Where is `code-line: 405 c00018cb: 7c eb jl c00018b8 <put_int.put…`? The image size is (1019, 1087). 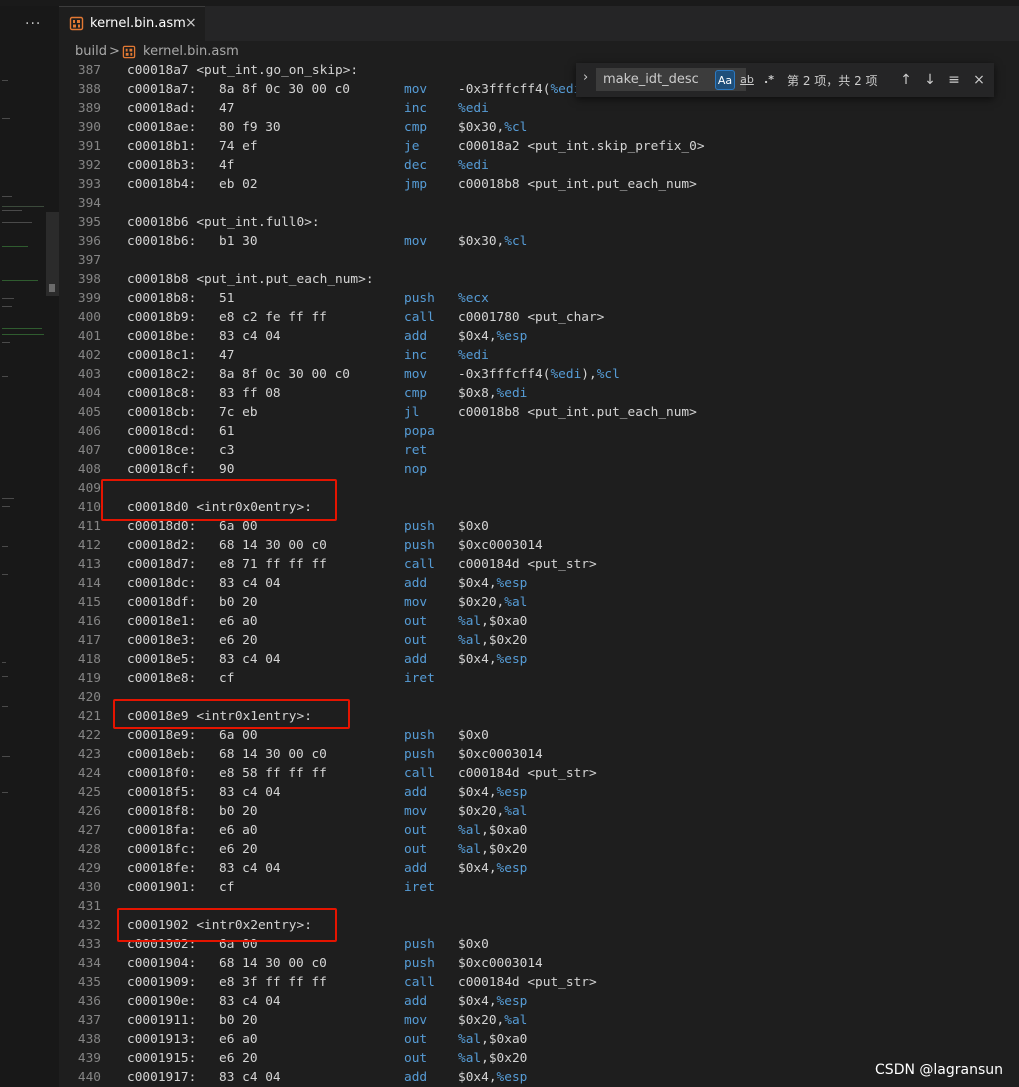
code-line: 405 c00018cb: 7c eb jl c00018b8 <put_int.put… is located at coordinates (539, 412).